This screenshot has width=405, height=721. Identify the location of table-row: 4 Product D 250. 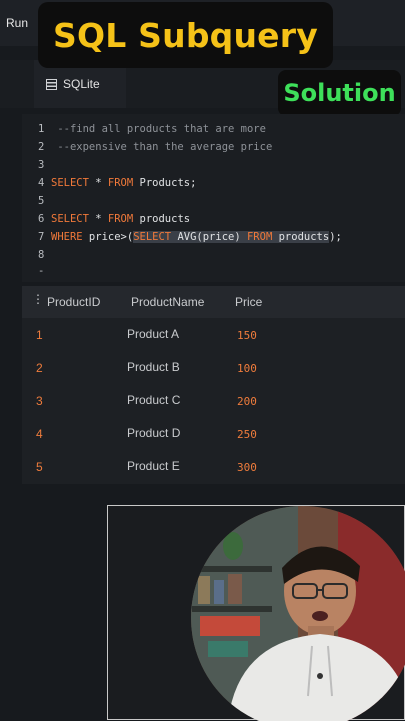
(213, 433).